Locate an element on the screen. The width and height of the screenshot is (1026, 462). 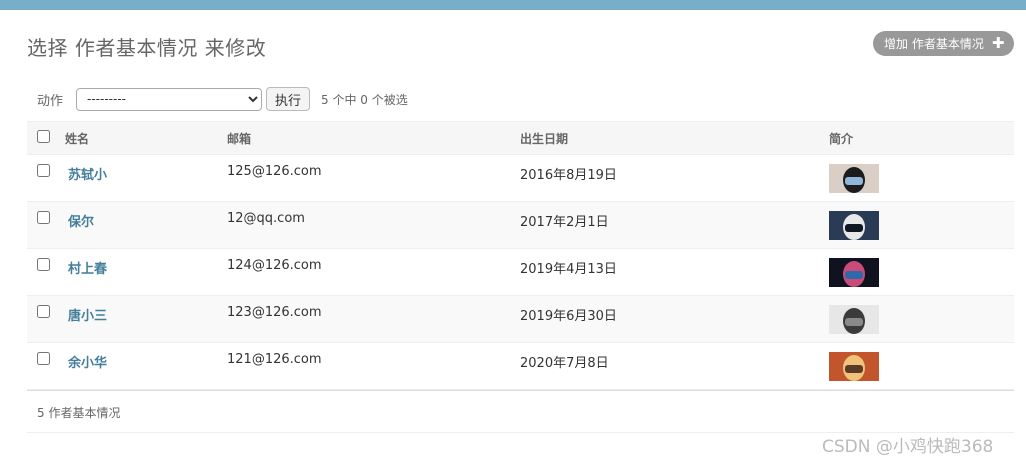
author-name-link: 保尔 is located at coordinates (79, 216).